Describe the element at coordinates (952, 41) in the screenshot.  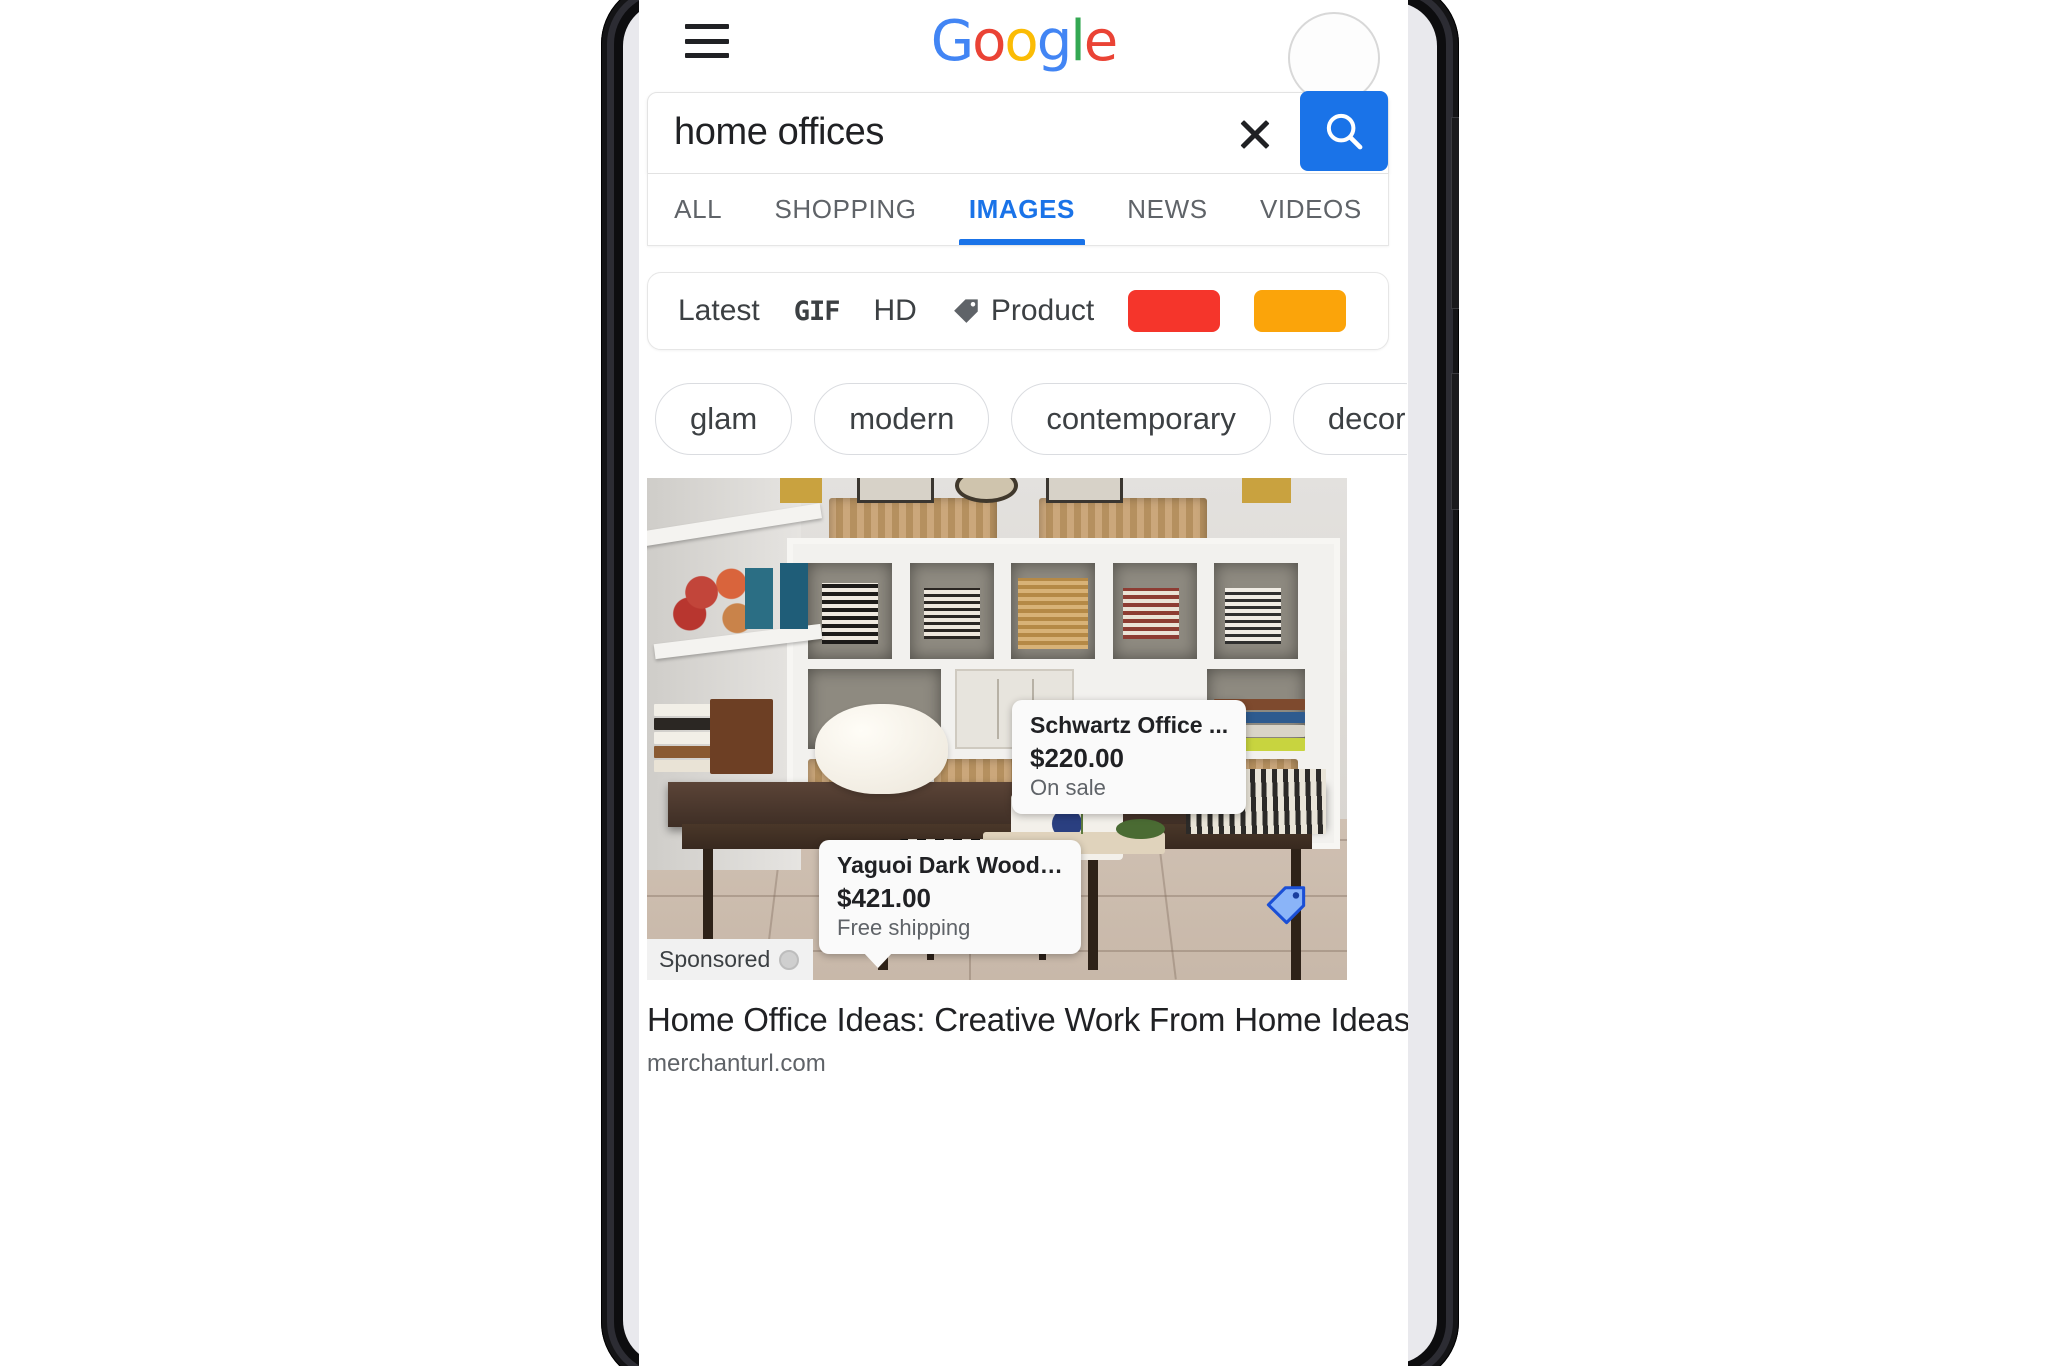
I see `logo-letter-g1: G` at that location.